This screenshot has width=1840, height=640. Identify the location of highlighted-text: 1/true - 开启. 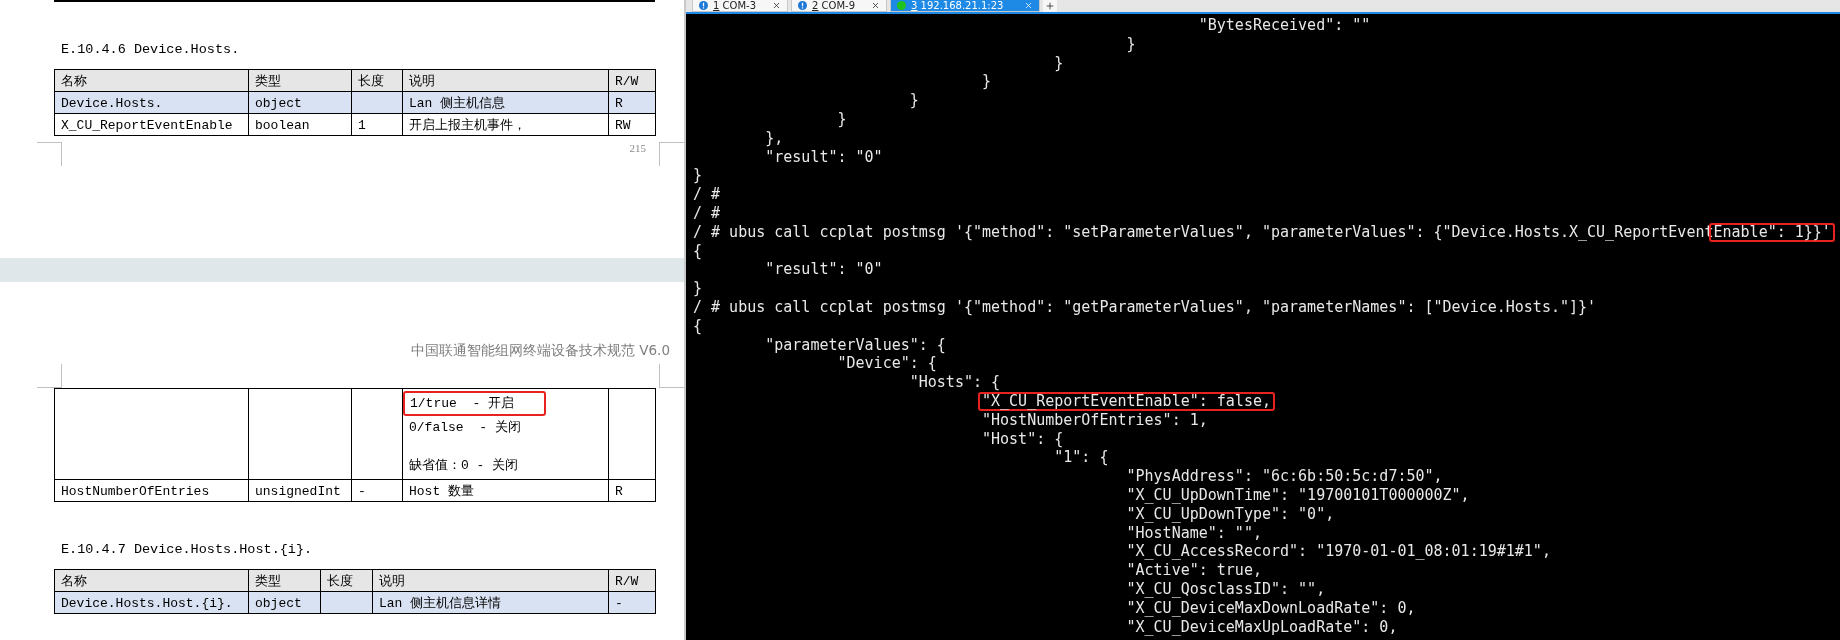
(474, 403).